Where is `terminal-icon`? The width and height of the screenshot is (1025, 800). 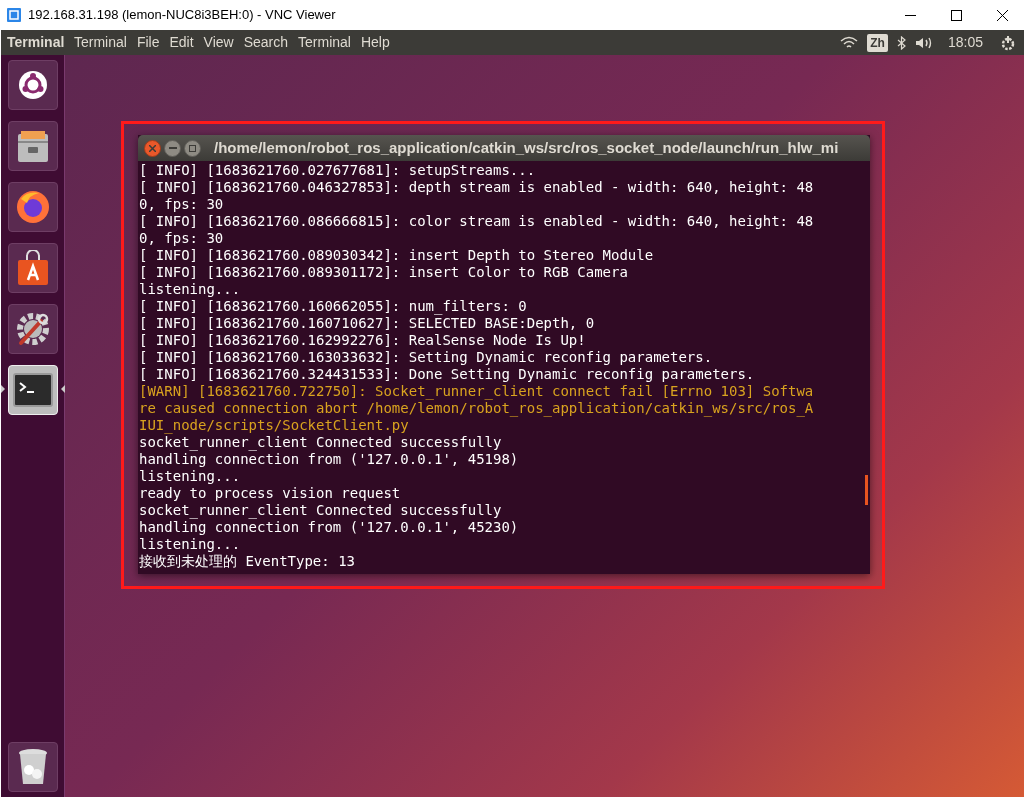
terminal-icon is located at coordinates (32, 390).